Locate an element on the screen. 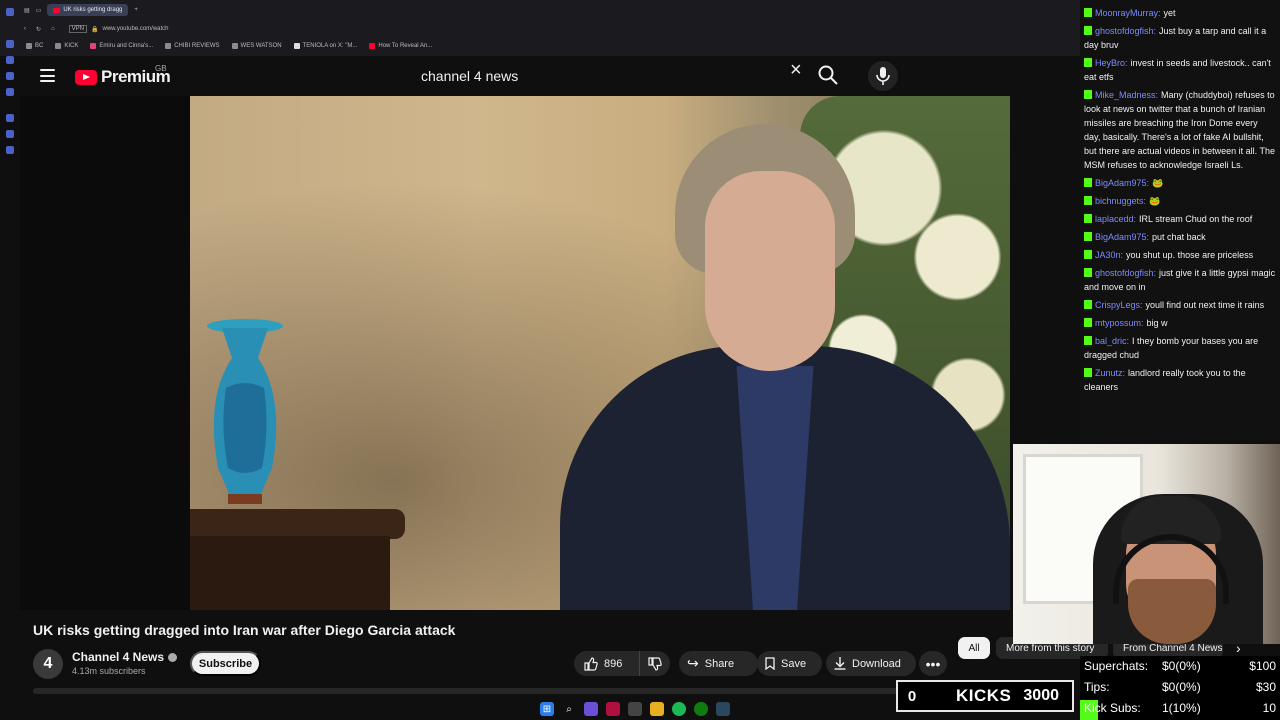  chat-text: you shut up. those are priceless is located at coordinates (1190, 255).